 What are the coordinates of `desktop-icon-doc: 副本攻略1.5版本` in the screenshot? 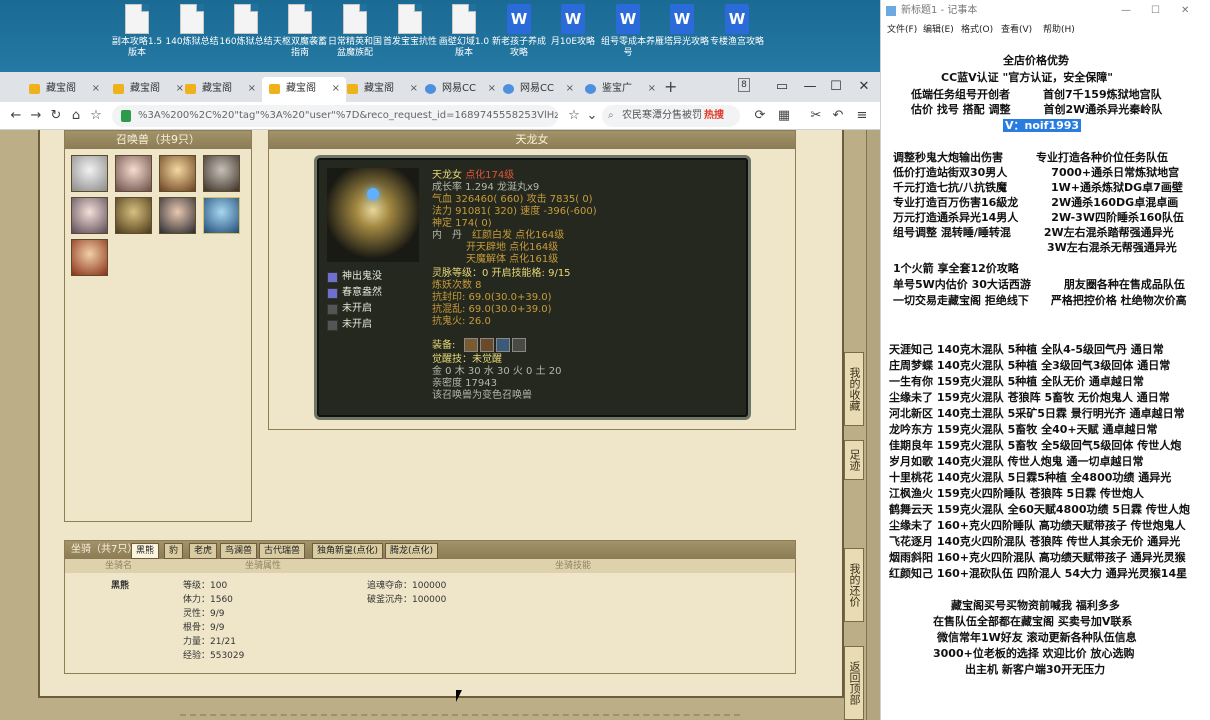 It's located at (137, 31).